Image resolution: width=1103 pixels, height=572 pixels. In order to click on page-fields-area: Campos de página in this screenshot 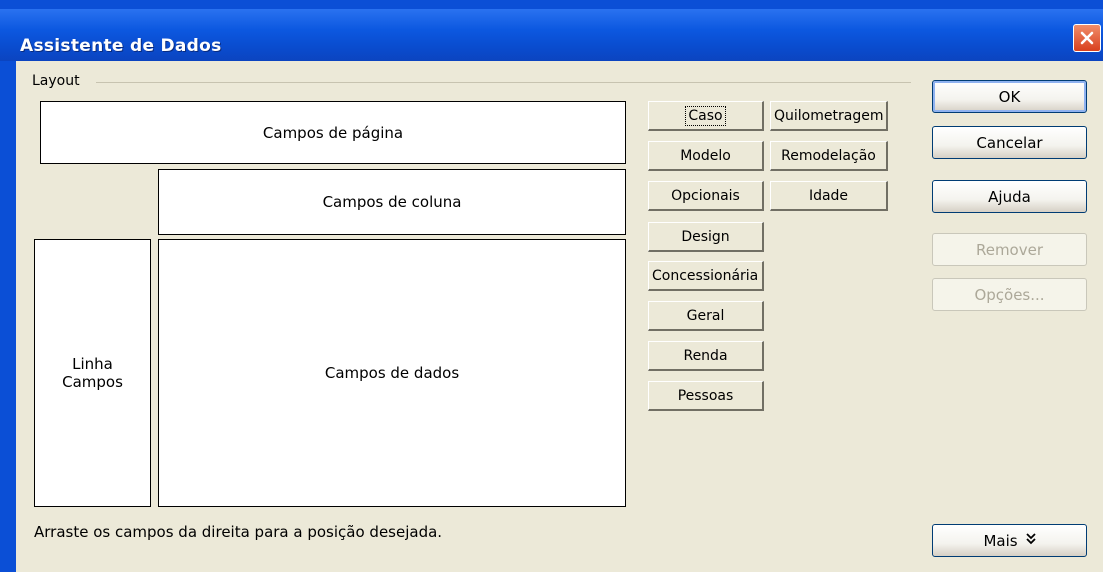, I will do `click(333, 132)`.